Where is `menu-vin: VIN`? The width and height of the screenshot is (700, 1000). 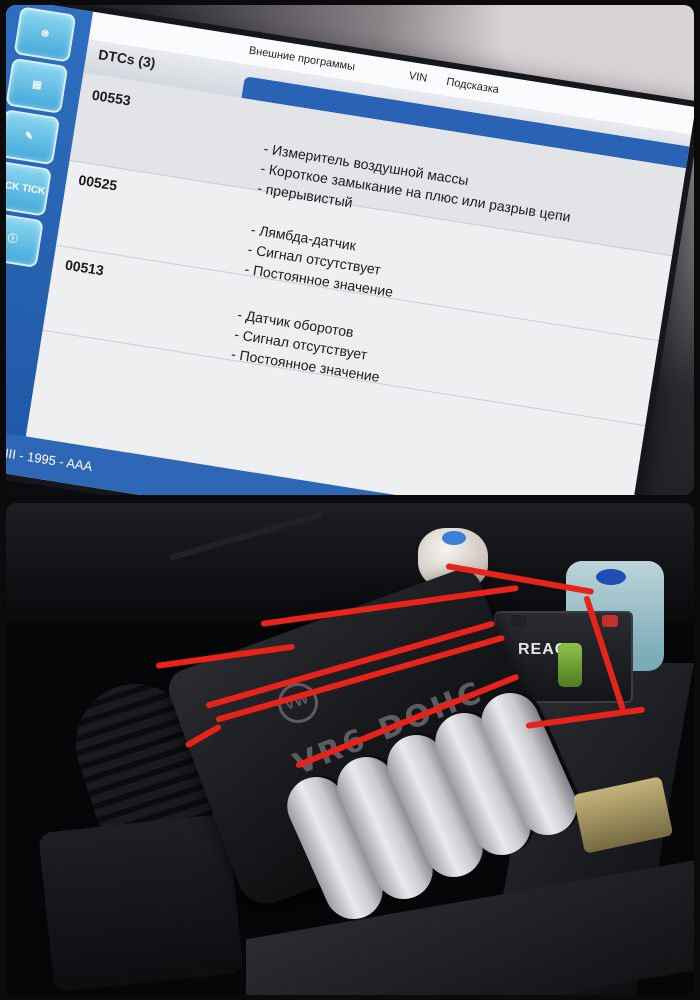 menu-vin: VIN is located at coordinates (418, 77).